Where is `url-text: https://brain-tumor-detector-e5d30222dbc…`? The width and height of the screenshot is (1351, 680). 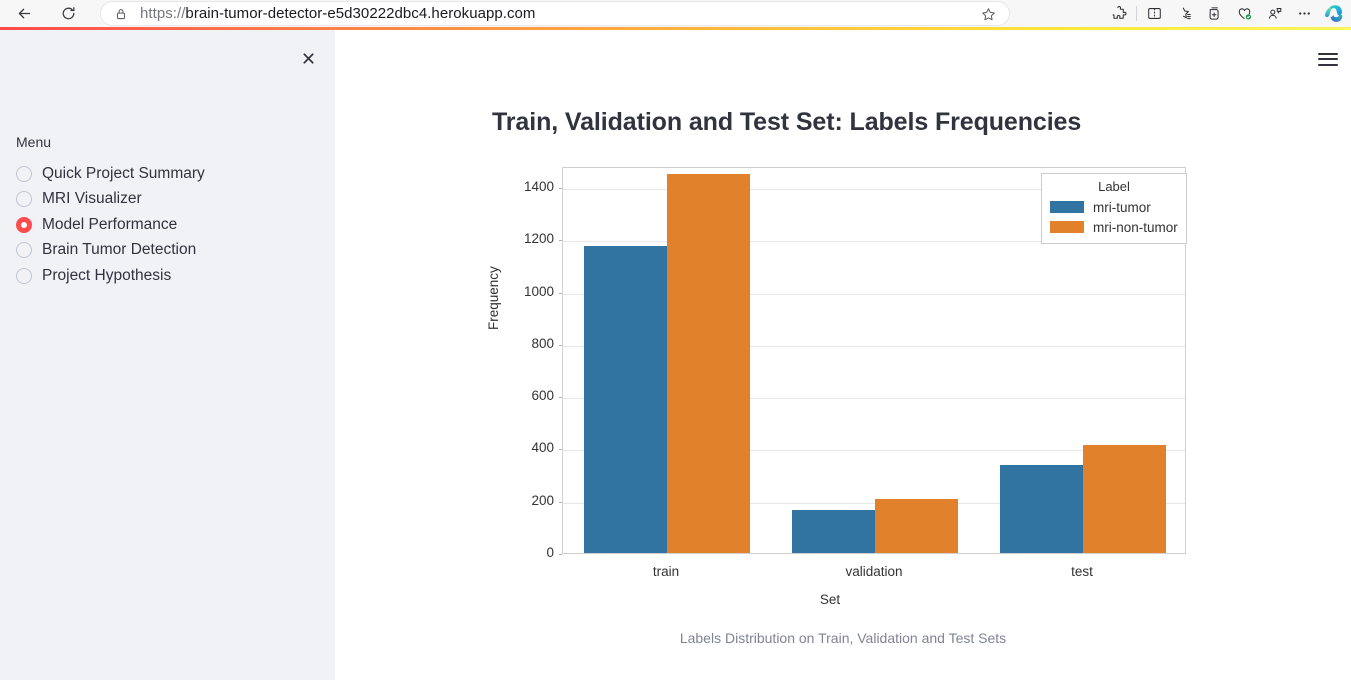
url-text: https://brain-tumor-detector-e5d30222dbc… is located at coordinates (338, 13).